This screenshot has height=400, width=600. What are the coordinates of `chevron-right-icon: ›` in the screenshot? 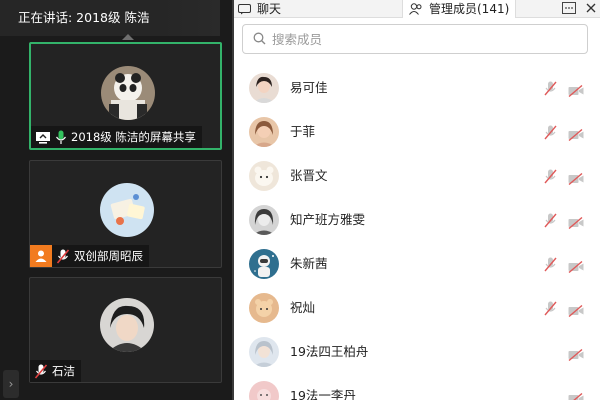 It's located at (11, 384).